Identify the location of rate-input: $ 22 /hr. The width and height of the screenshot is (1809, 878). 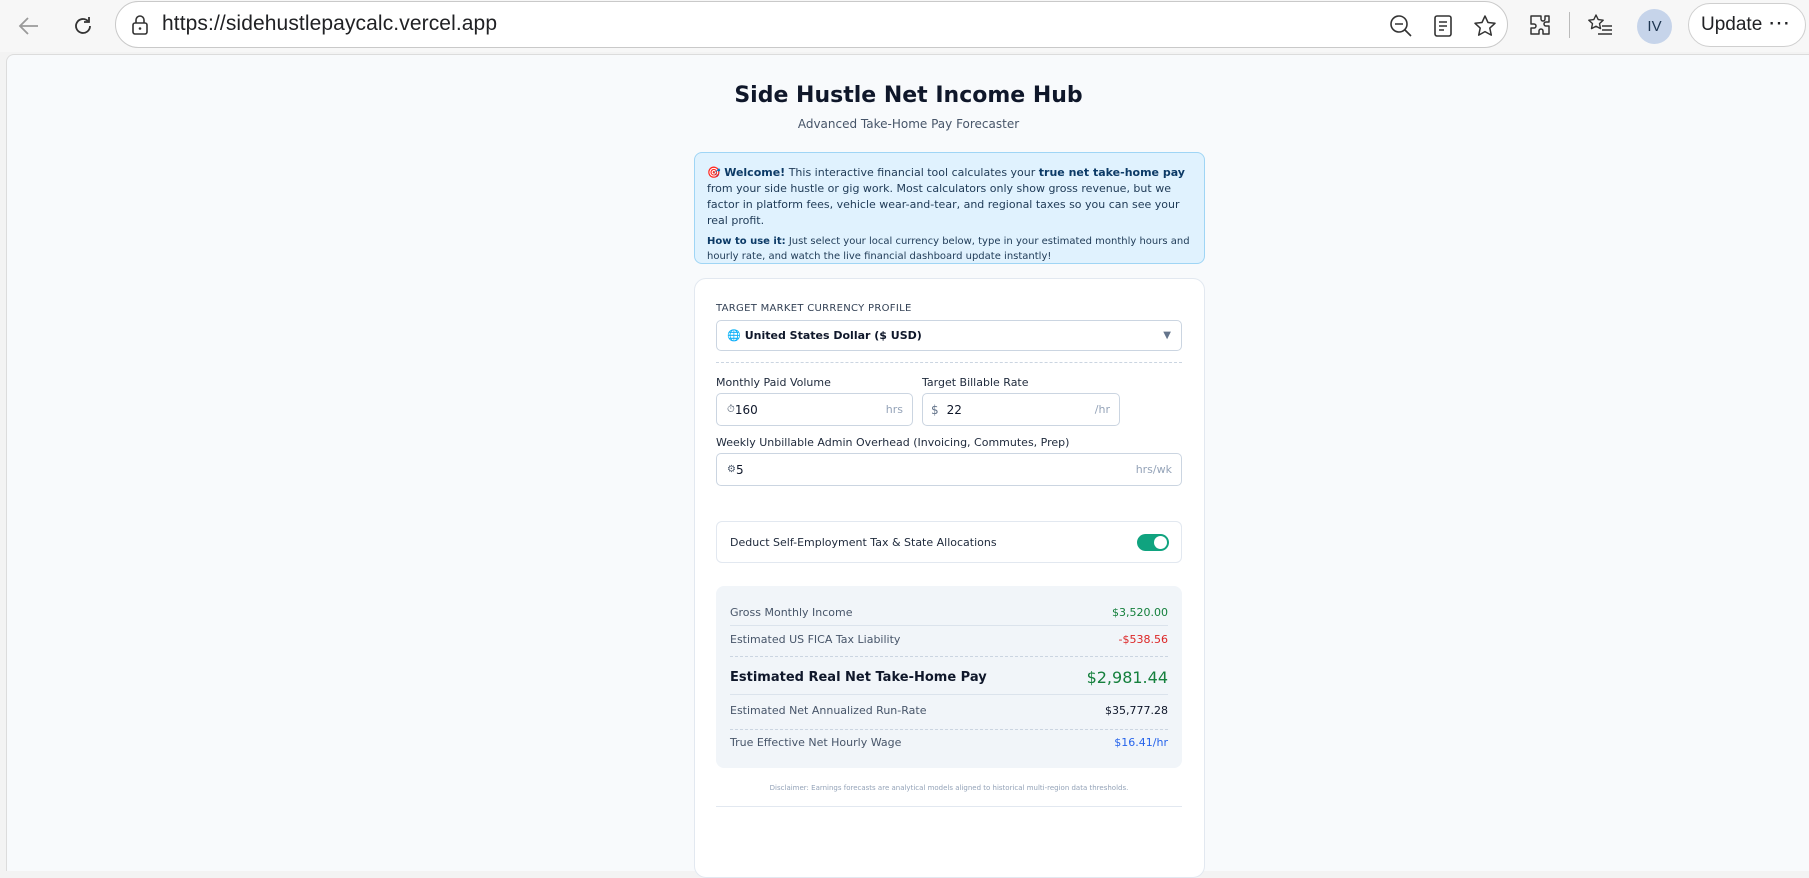
(1021, 409).